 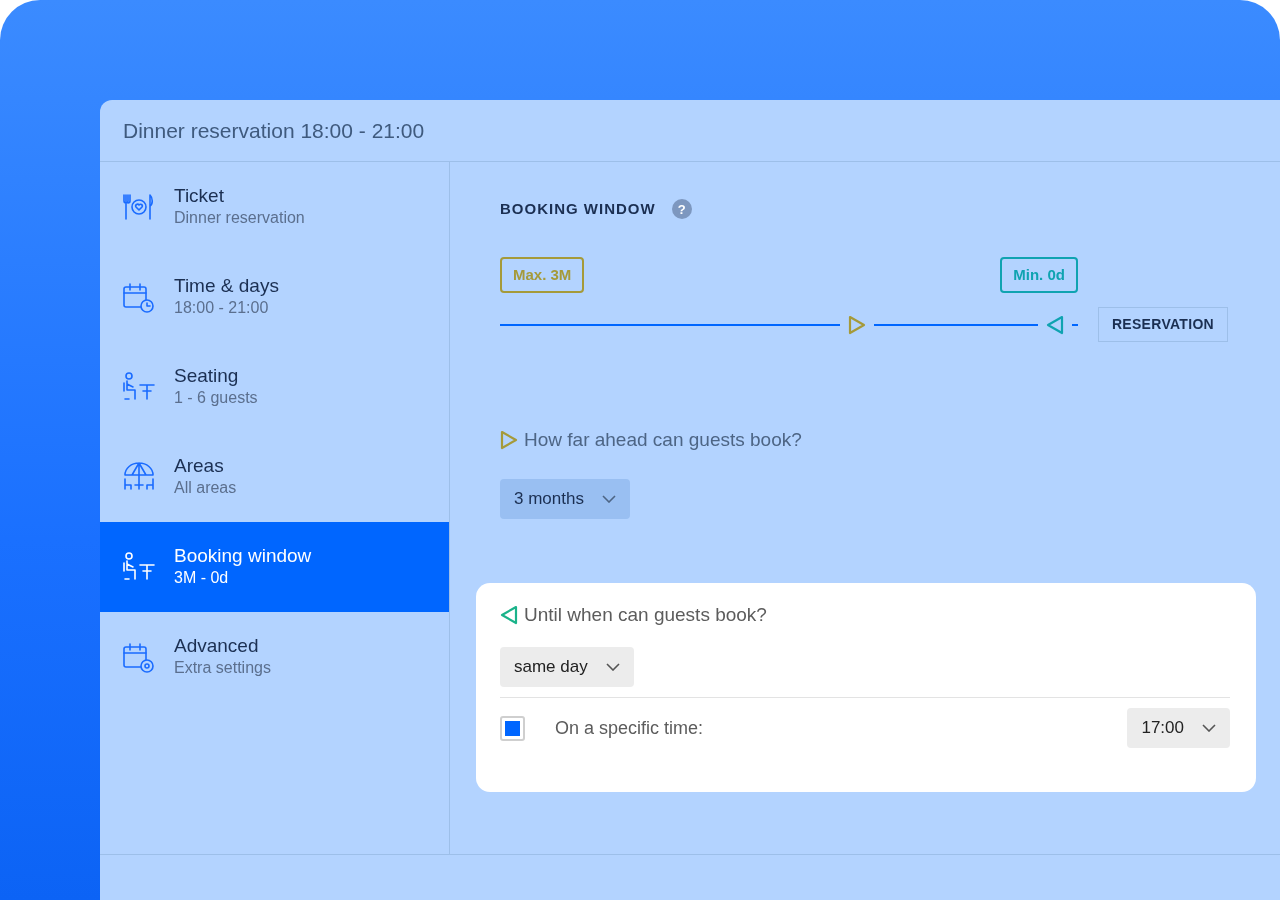 What do you see at coordinates (629, 728) in the screenshot?
I see `checkbox-label: On a specific time:` at bounding box center [629, 728].